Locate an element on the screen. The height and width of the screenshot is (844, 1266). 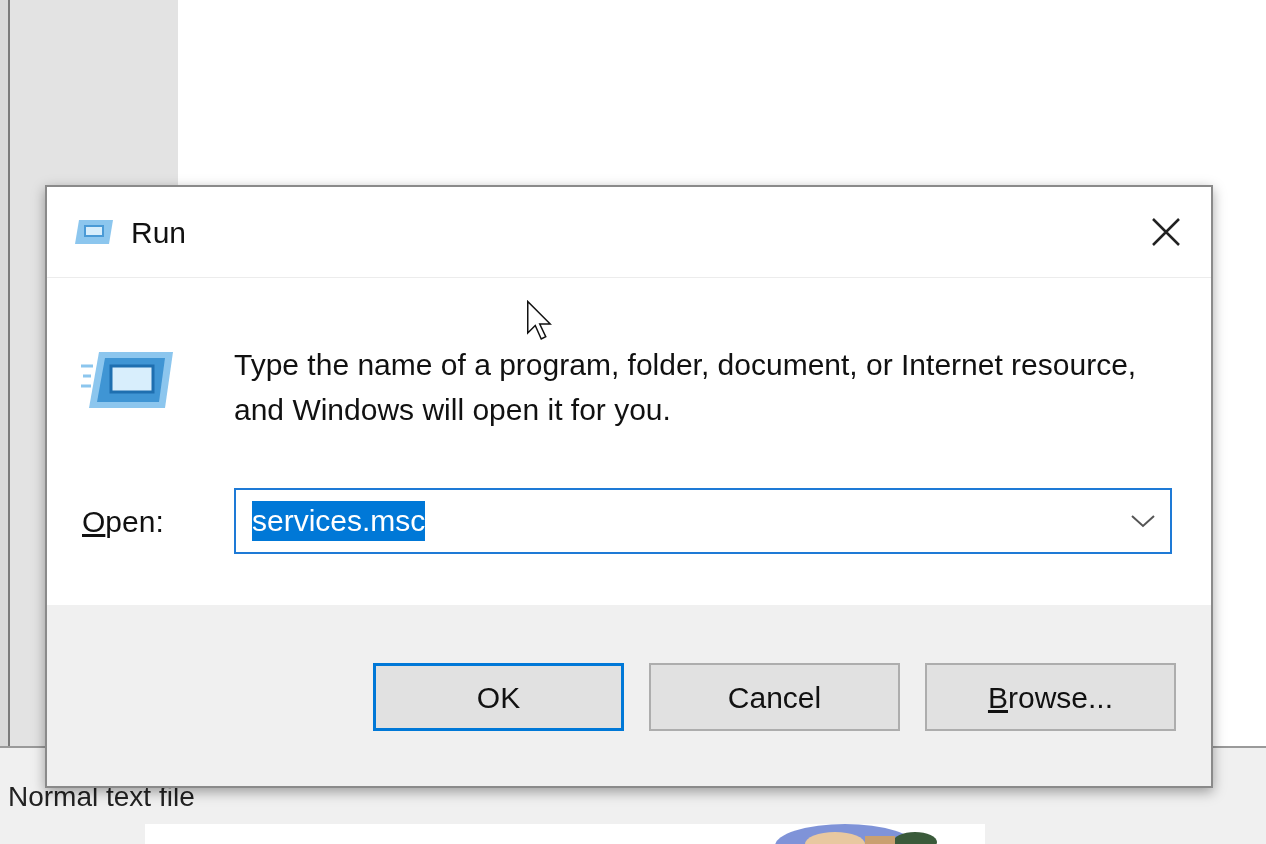
dialog-button: Cancel is located at coordinates (774, 697).